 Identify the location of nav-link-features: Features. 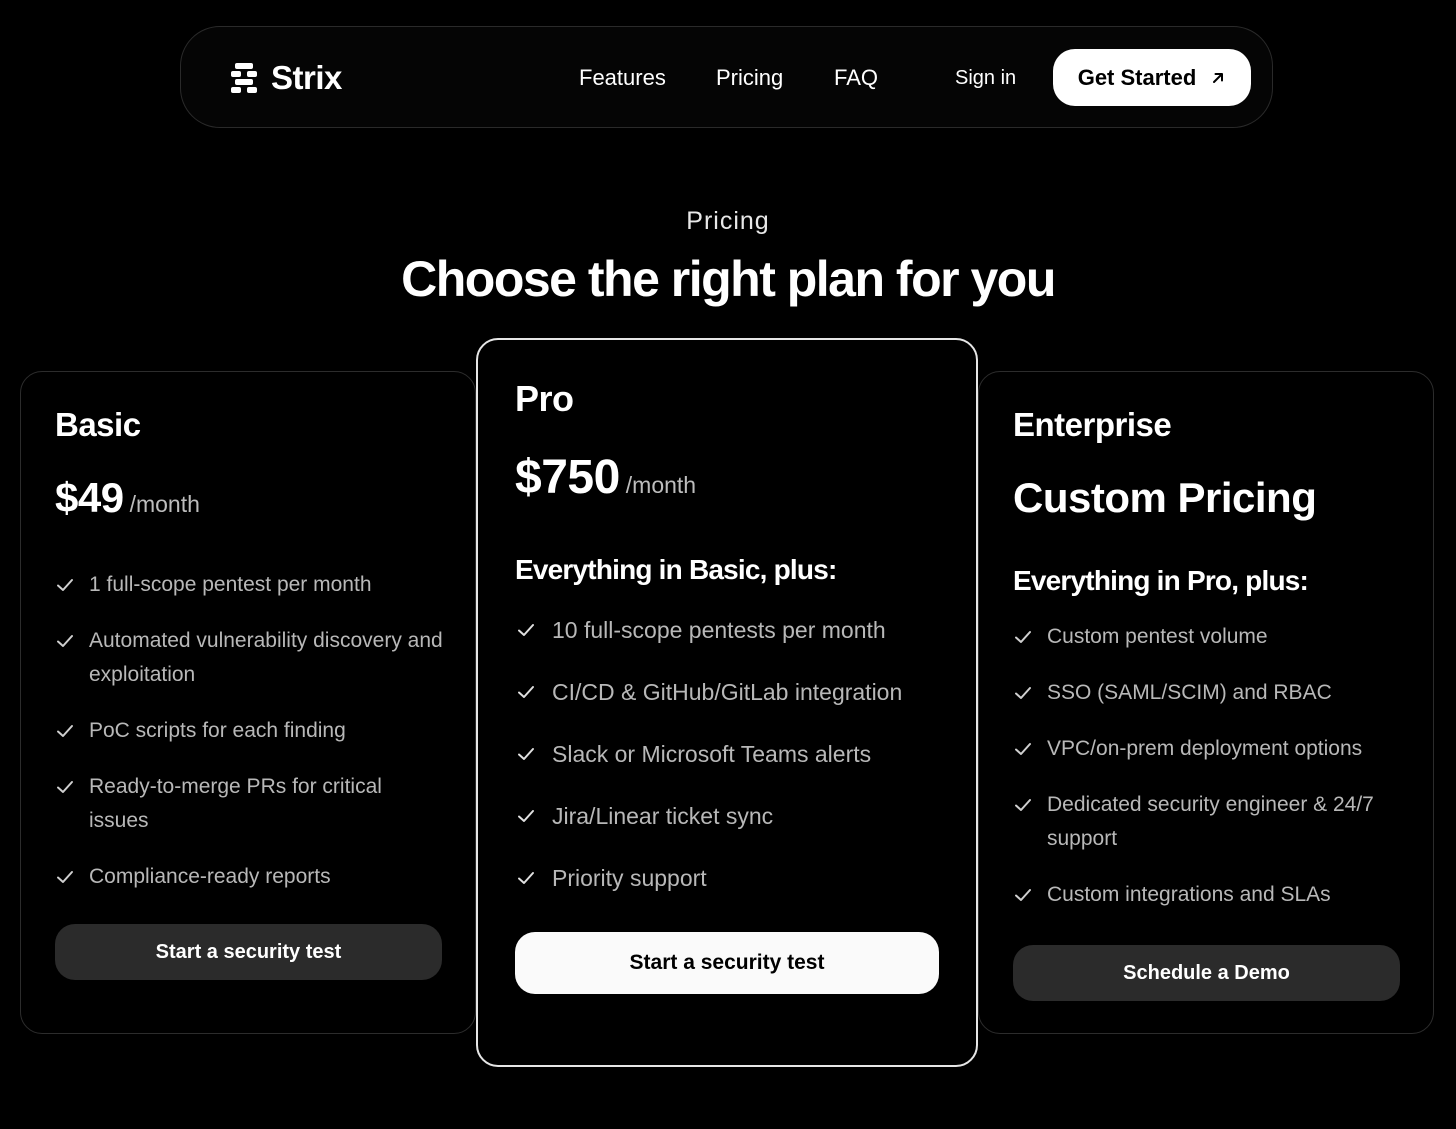
(622, 78).